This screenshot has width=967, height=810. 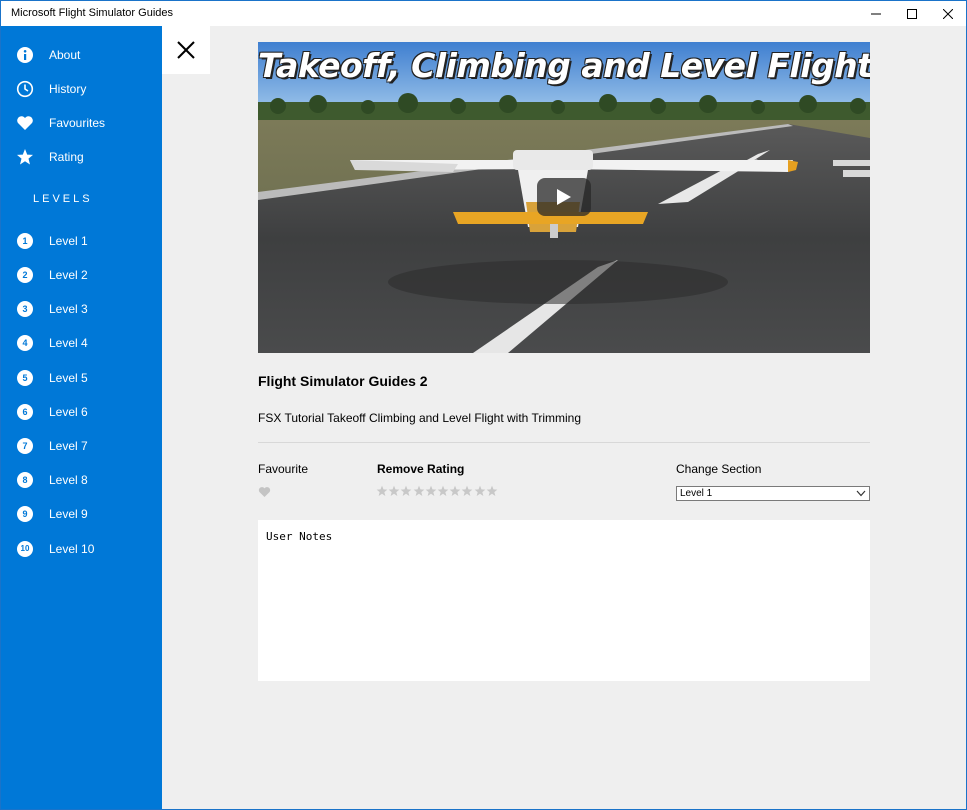 I want to click on rating-stars, so click(x=437, y=491).